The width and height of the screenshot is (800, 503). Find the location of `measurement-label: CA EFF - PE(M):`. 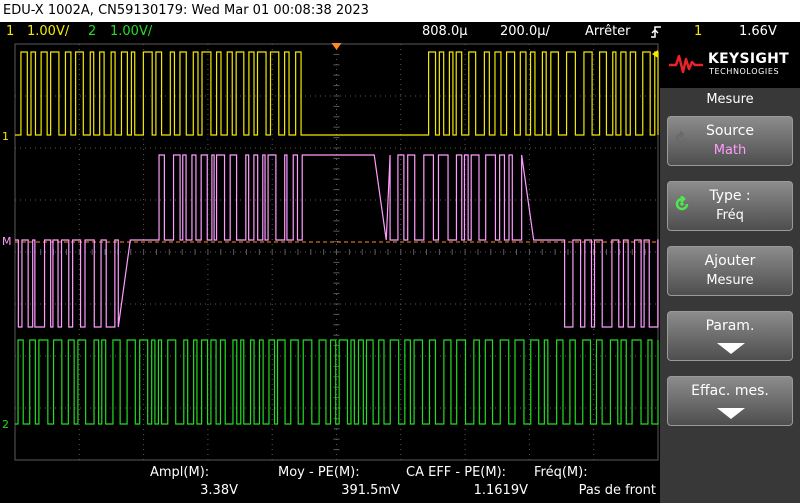

measurement-label: CA EFF - PE(M): is located at coordinates (456, 472).